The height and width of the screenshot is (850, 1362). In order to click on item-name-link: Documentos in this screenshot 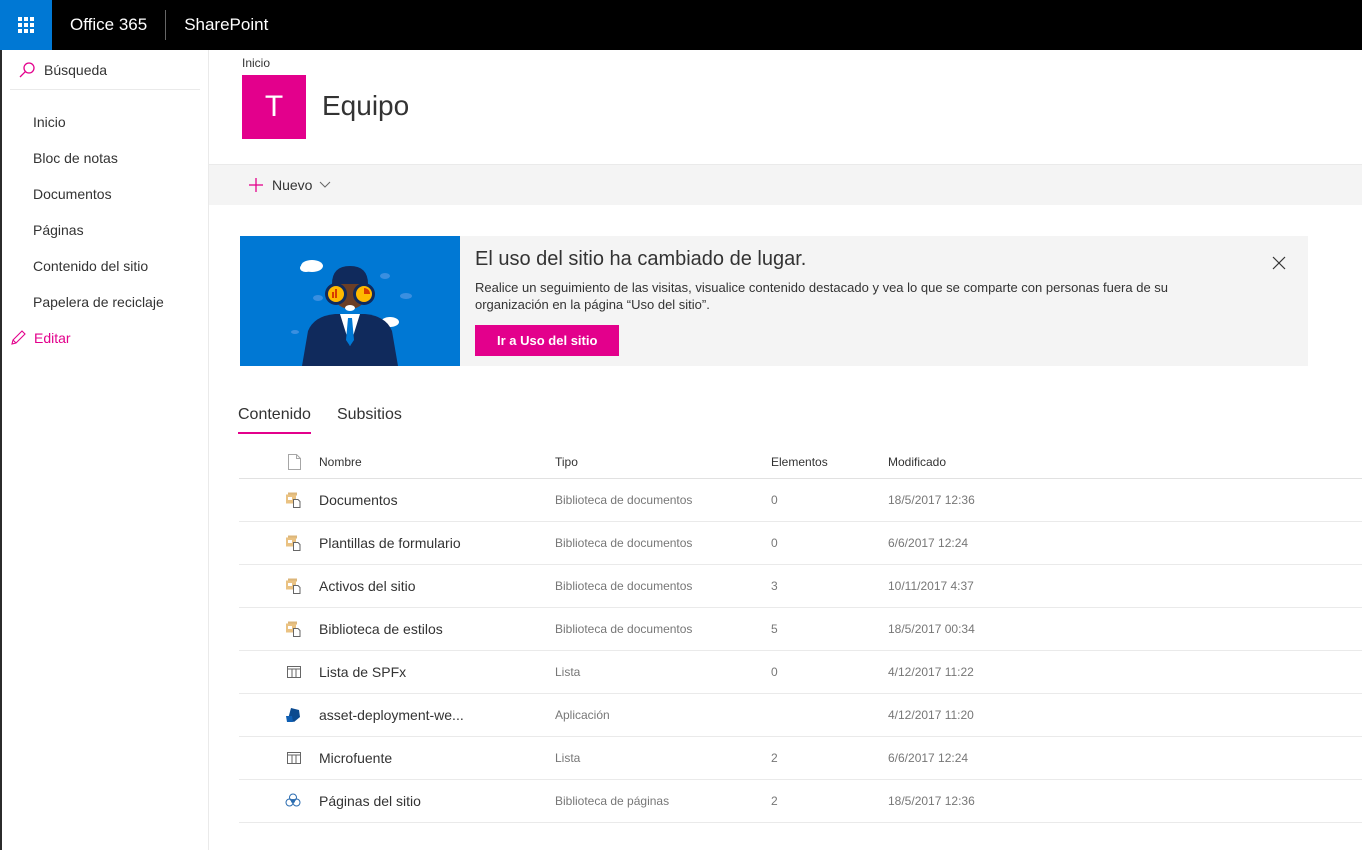, I will do `click(437, 500)`.